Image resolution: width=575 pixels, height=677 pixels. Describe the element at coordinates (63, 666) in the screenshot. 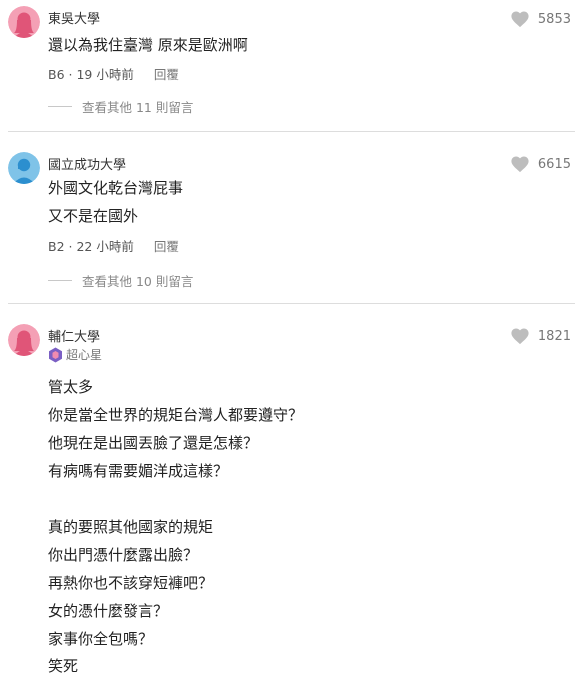

I see `comment-text-line: 笑死` at that location.